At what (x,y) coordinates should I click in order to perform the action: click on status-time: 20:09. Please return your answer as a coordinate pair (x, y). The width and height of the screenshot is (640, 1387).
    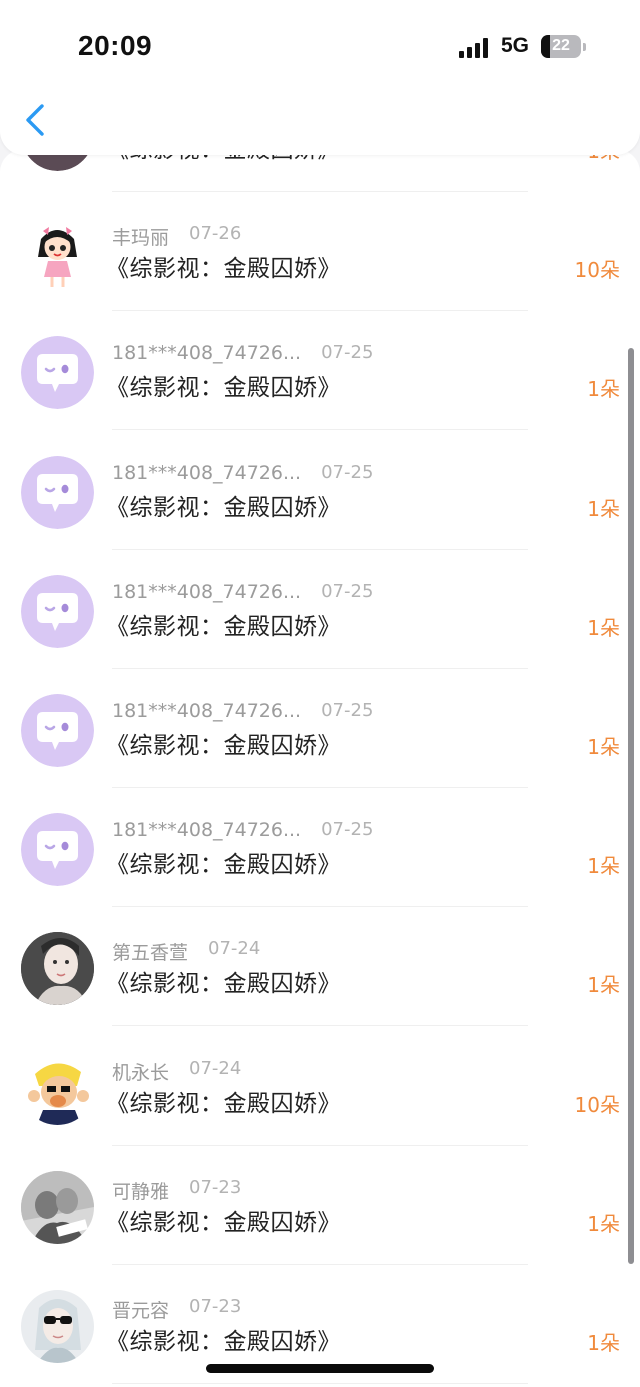
    Looking at the image, I should click on (115, 45).